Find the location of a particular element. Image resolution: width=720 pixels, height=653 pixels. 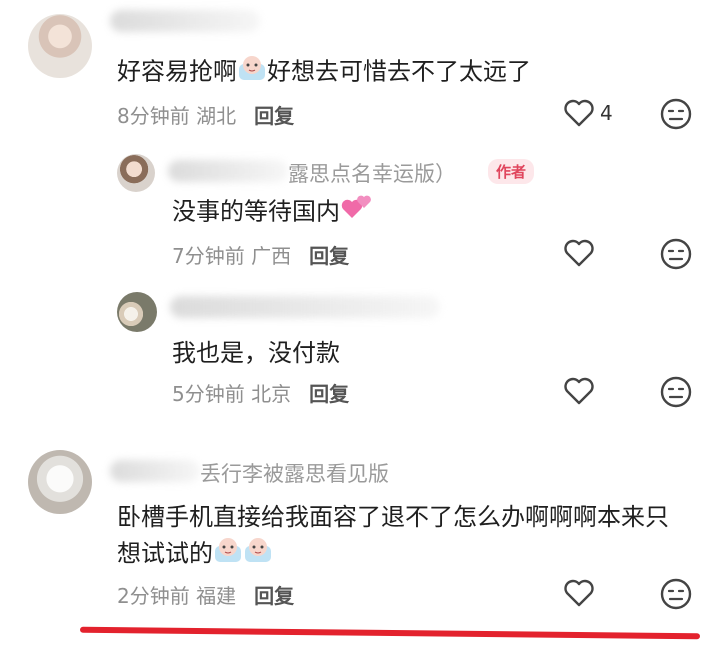

comment-text: 好容易抢啊 好想去可惜去不了太远了 is located at coordinates (324, 72).